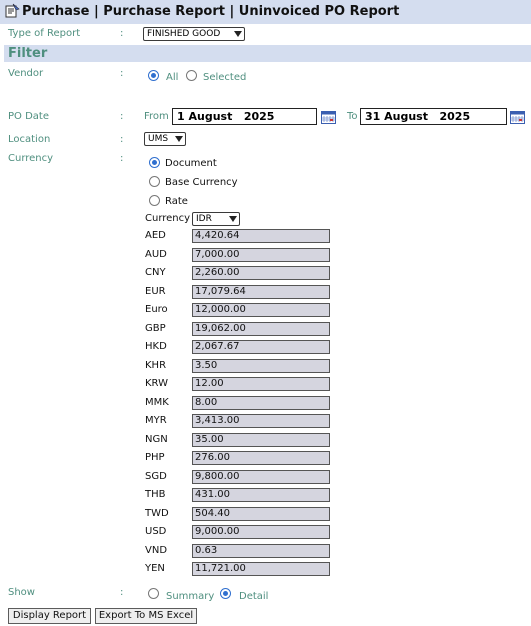  Describe the element at coordinates (261, 551) in the screenshot. I see `rate-input: 0.63` at that location.